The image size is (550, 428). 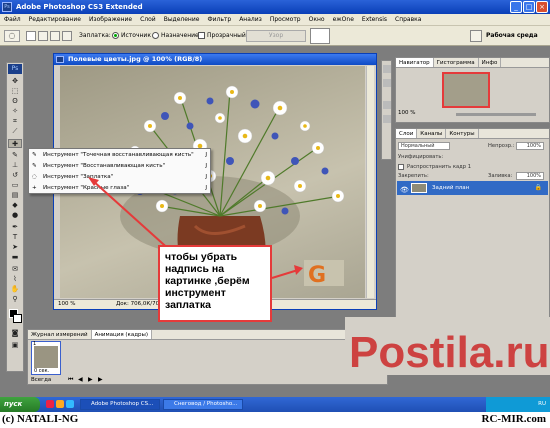 What do you see at coordinates (421, 157) in the screenshot?
I see `unify-label: Унифицировать:` at bounding box center [421, 157].